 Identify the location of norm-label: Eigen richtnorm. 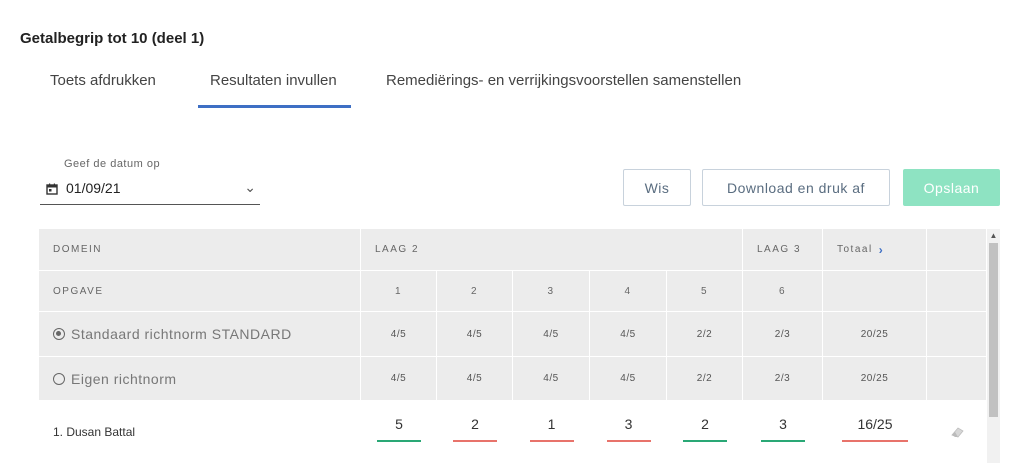
(124, 378).